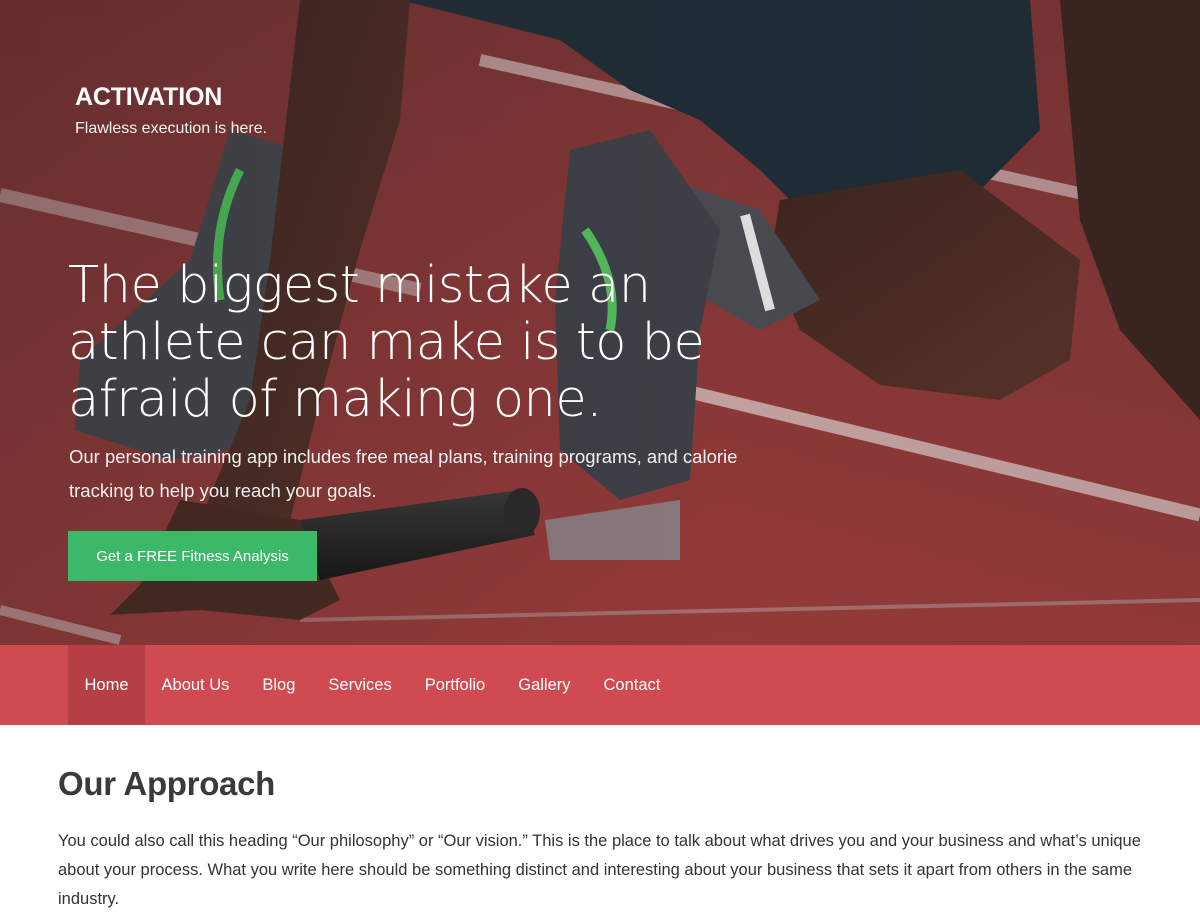  What do you see at coordinates (360, 685) in the screenshot?
I see `nav-item-services: Services` at bounding box center [360, 685].